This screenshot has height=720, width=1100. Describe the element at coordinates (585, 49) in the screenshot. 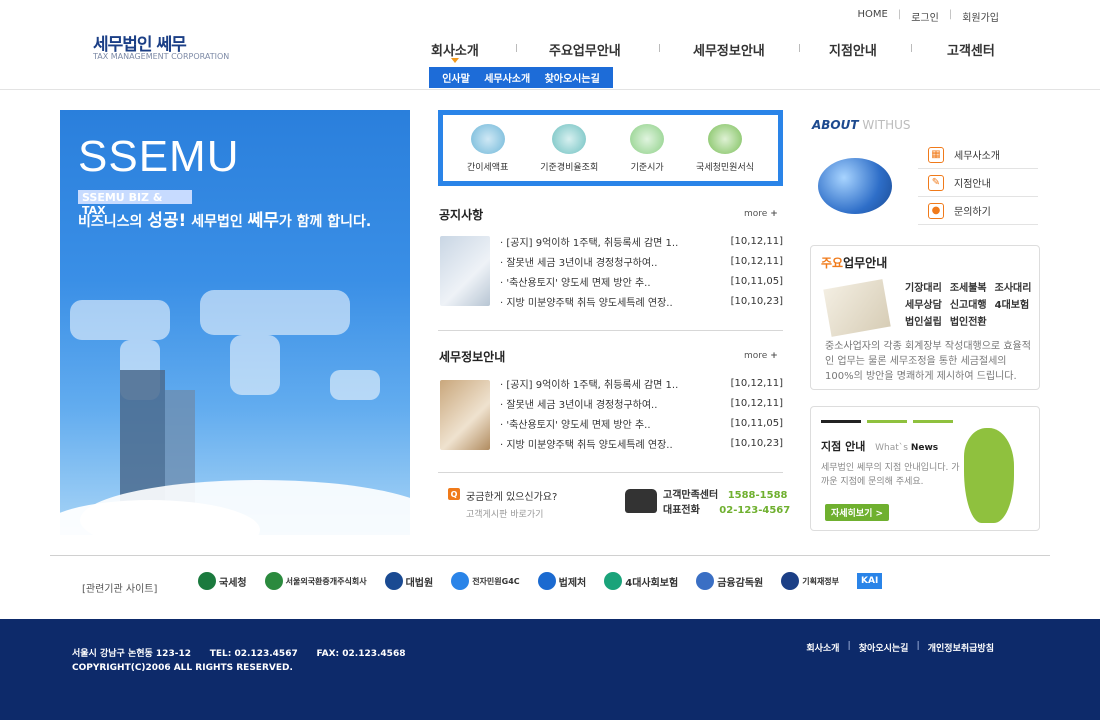

I see `gnb-business: 주요업무안내` at that location.